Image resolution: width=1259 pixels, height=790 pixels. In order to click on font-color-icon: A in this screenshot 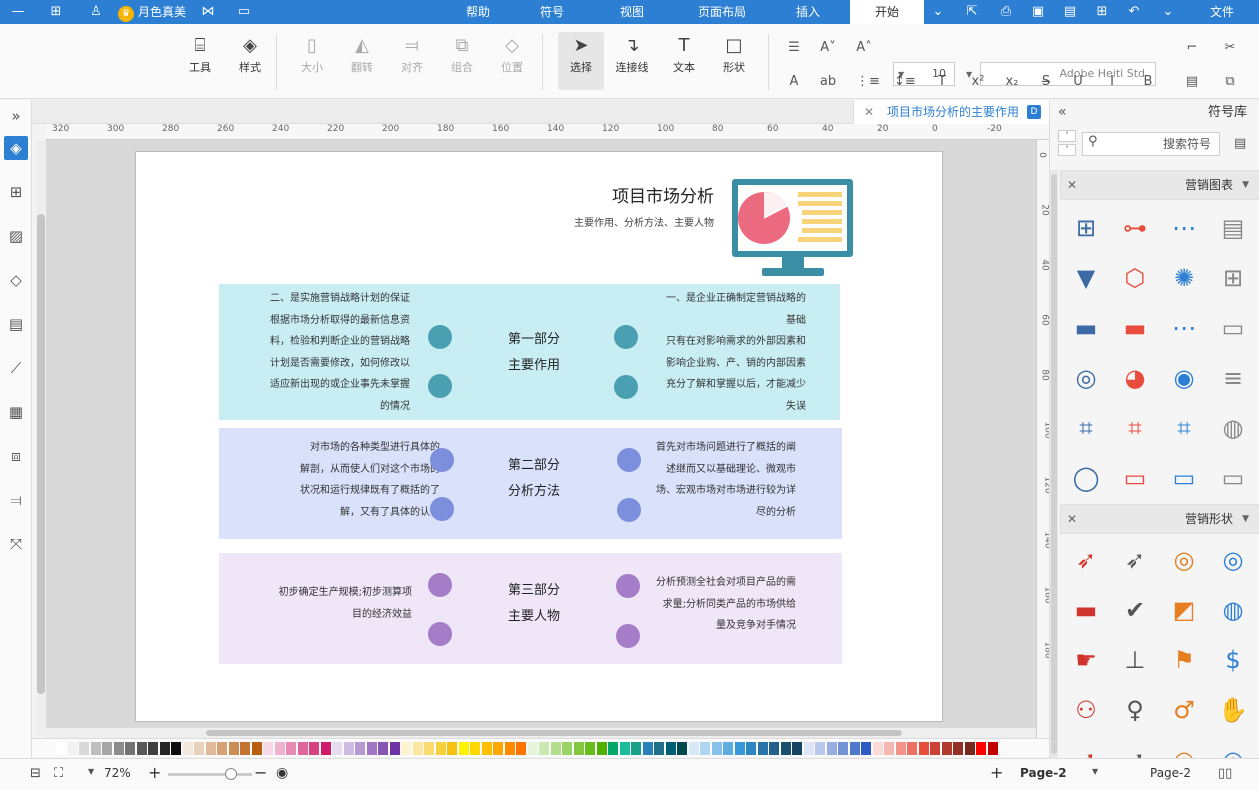, I will do `click(794, 82)`.